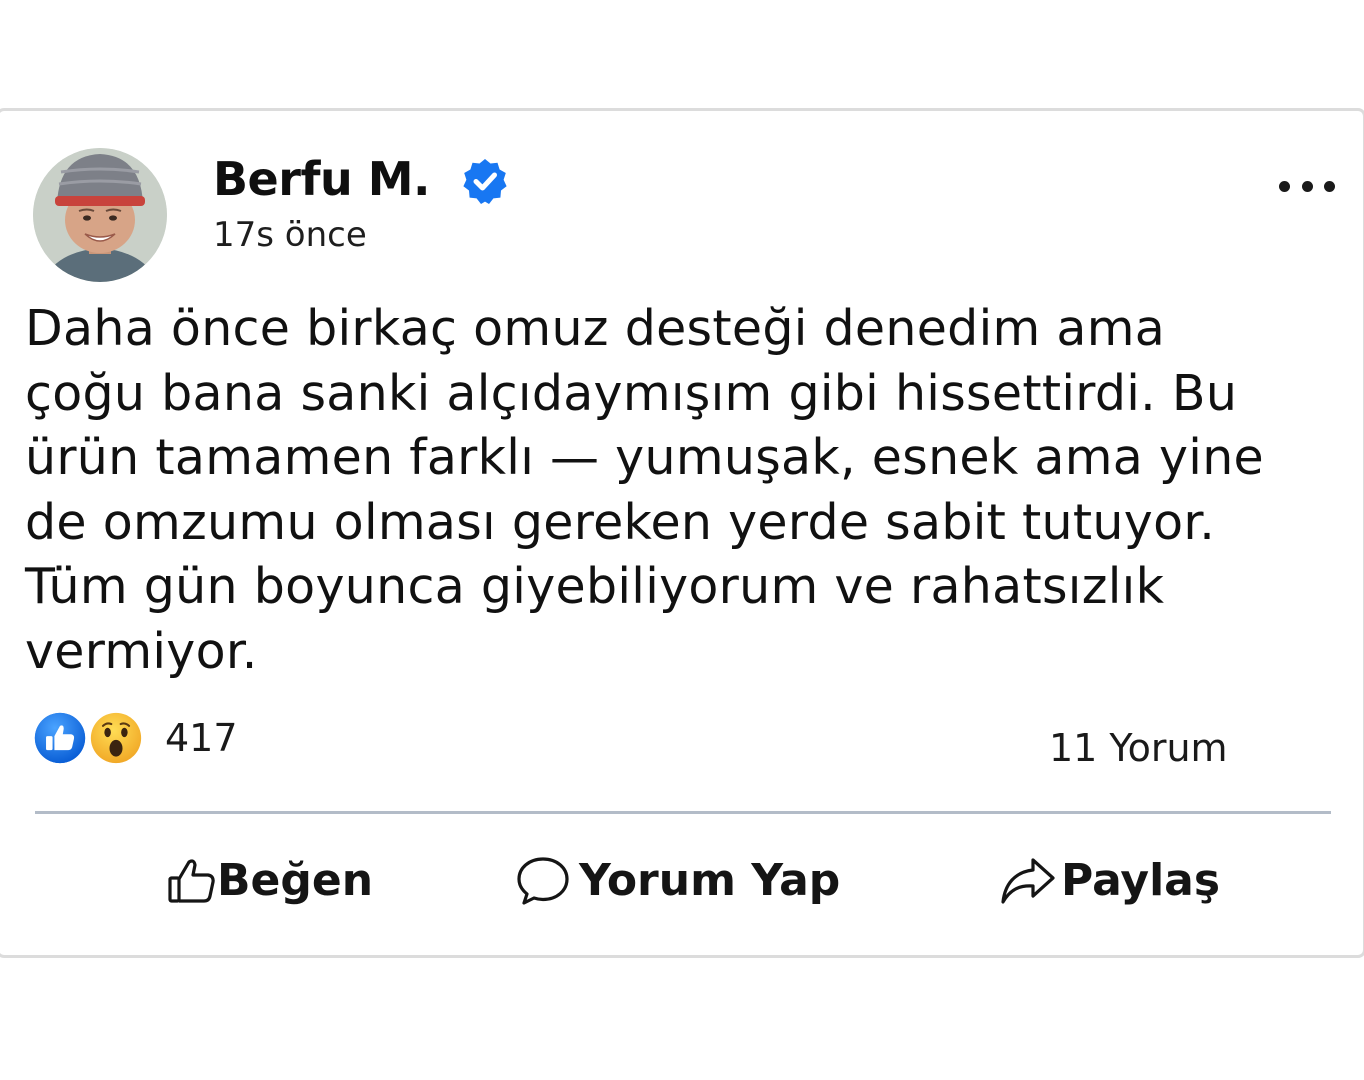 The image size is (1364, 1080). I want to click on like-button-label: Beğen, so click(295, 880).